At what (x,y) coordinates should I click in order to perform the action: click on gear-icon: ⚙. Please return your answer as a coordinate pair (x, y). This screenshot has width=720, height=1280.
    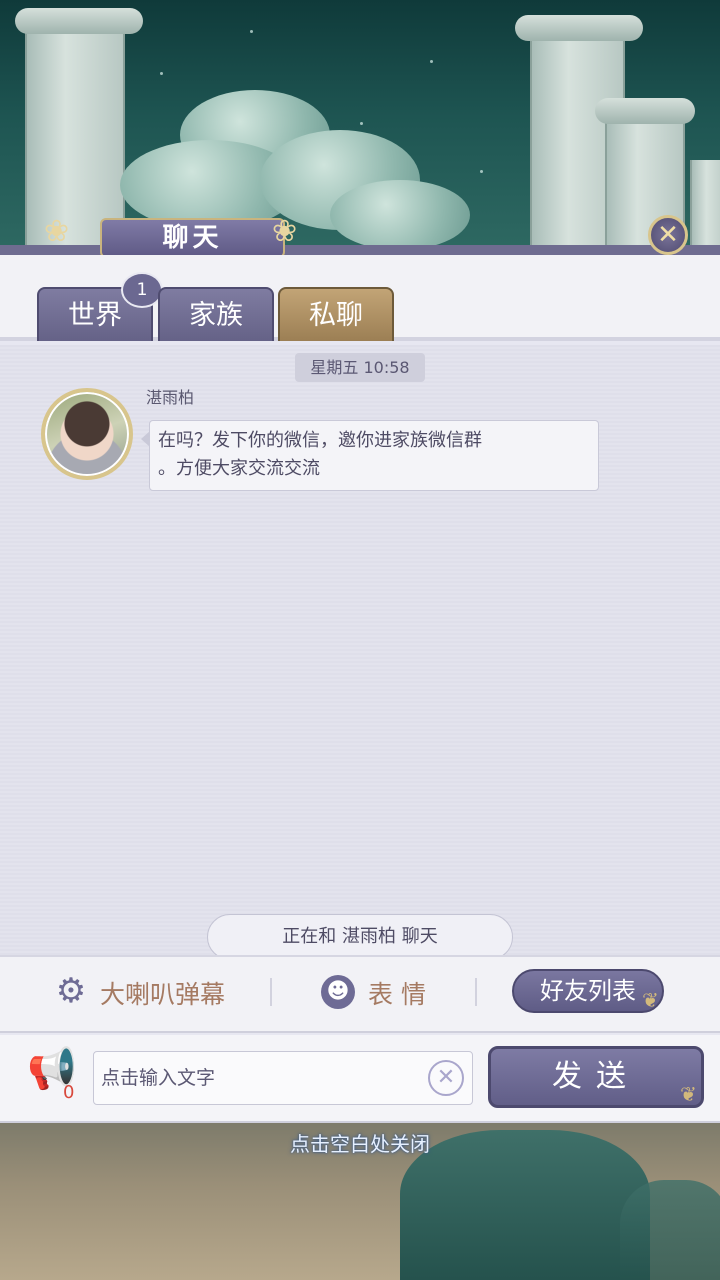
    Looking at the image, I should click on (71, 991).